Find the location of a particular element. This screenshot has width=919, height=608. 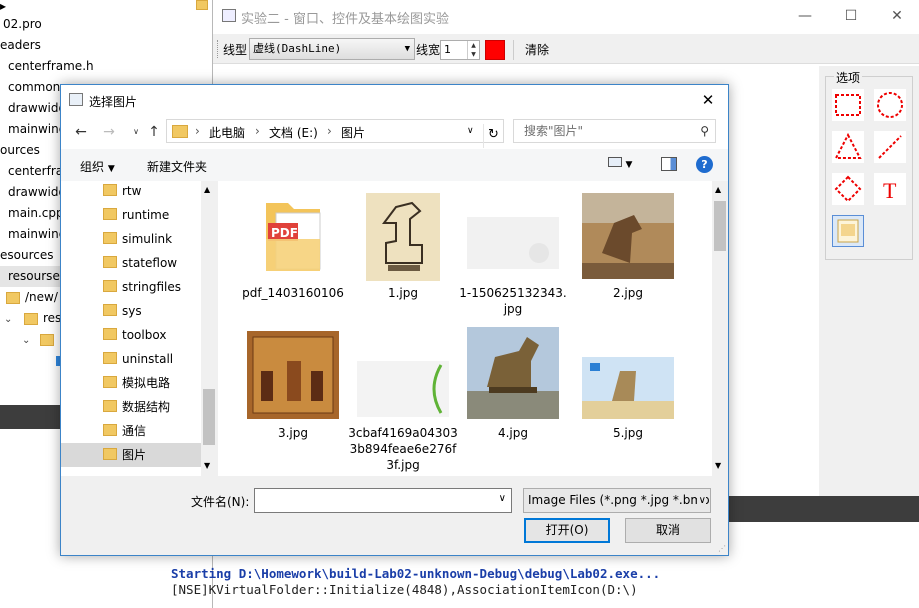

tree-item-sources: ources is located at coordinates (20, 150).